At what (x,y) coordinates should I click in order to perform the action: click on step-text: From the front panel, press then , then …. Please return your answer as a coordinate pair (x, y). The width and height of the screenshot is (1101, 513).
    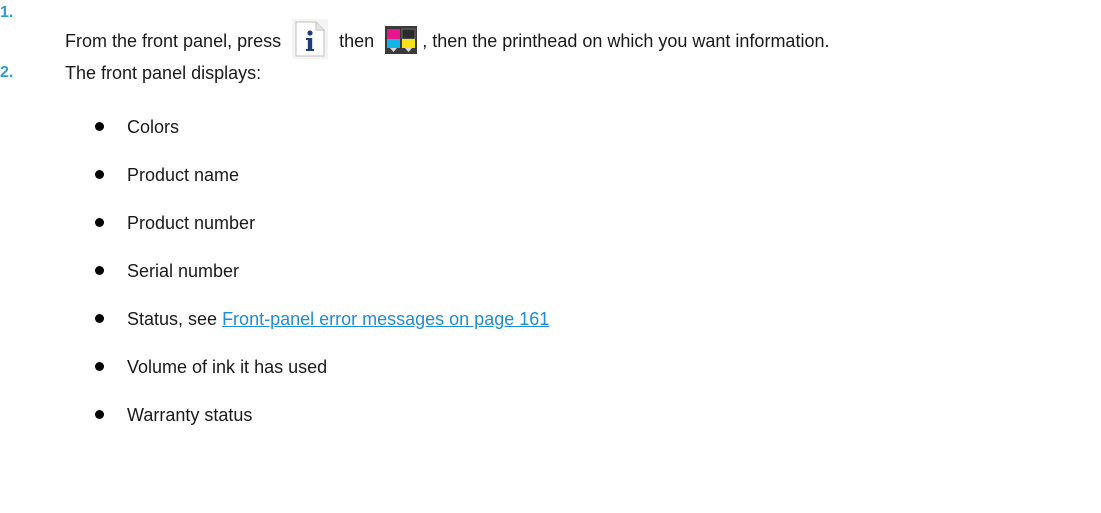
    Looking at the image, I should click on (447, 40).